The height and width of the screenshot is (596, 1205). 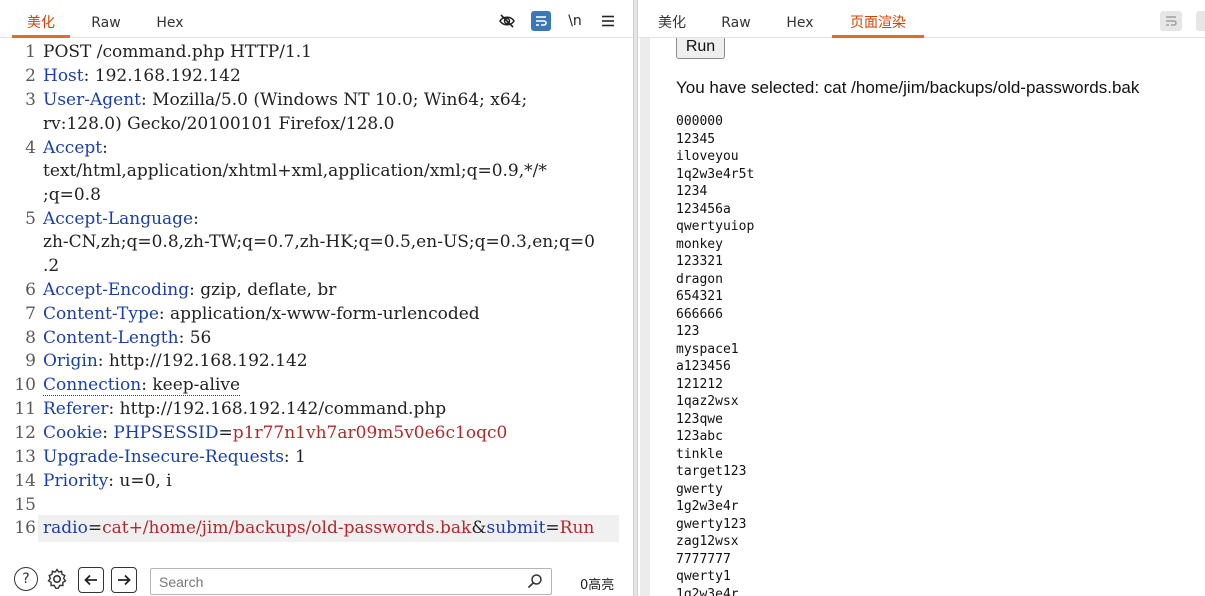 I want to click on header-connection: Connection: keep-alive, so click(x=142, y=385).